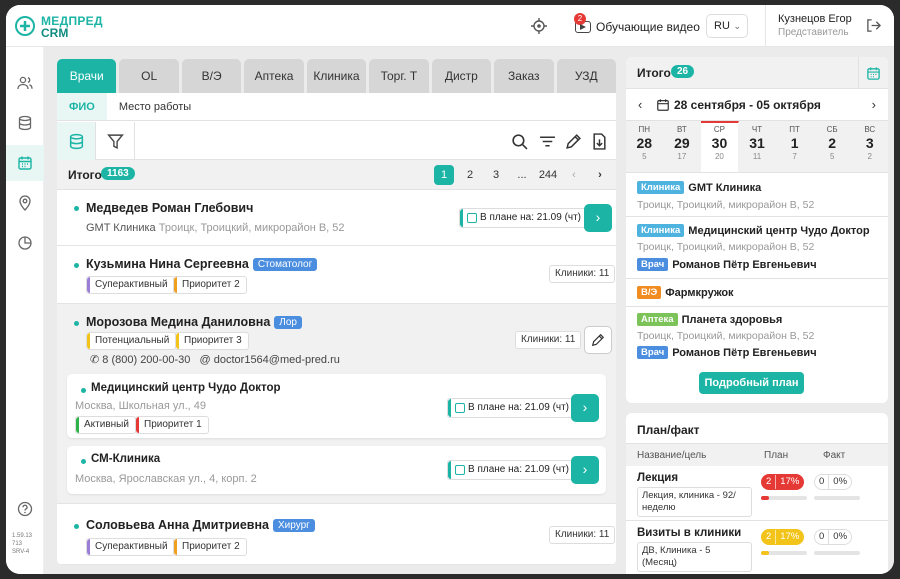 The height and width of the screenshot is (579, 900). Describe the element at coordinates (470, 175) in the screenshot. I see `page-2: 2` at that location.